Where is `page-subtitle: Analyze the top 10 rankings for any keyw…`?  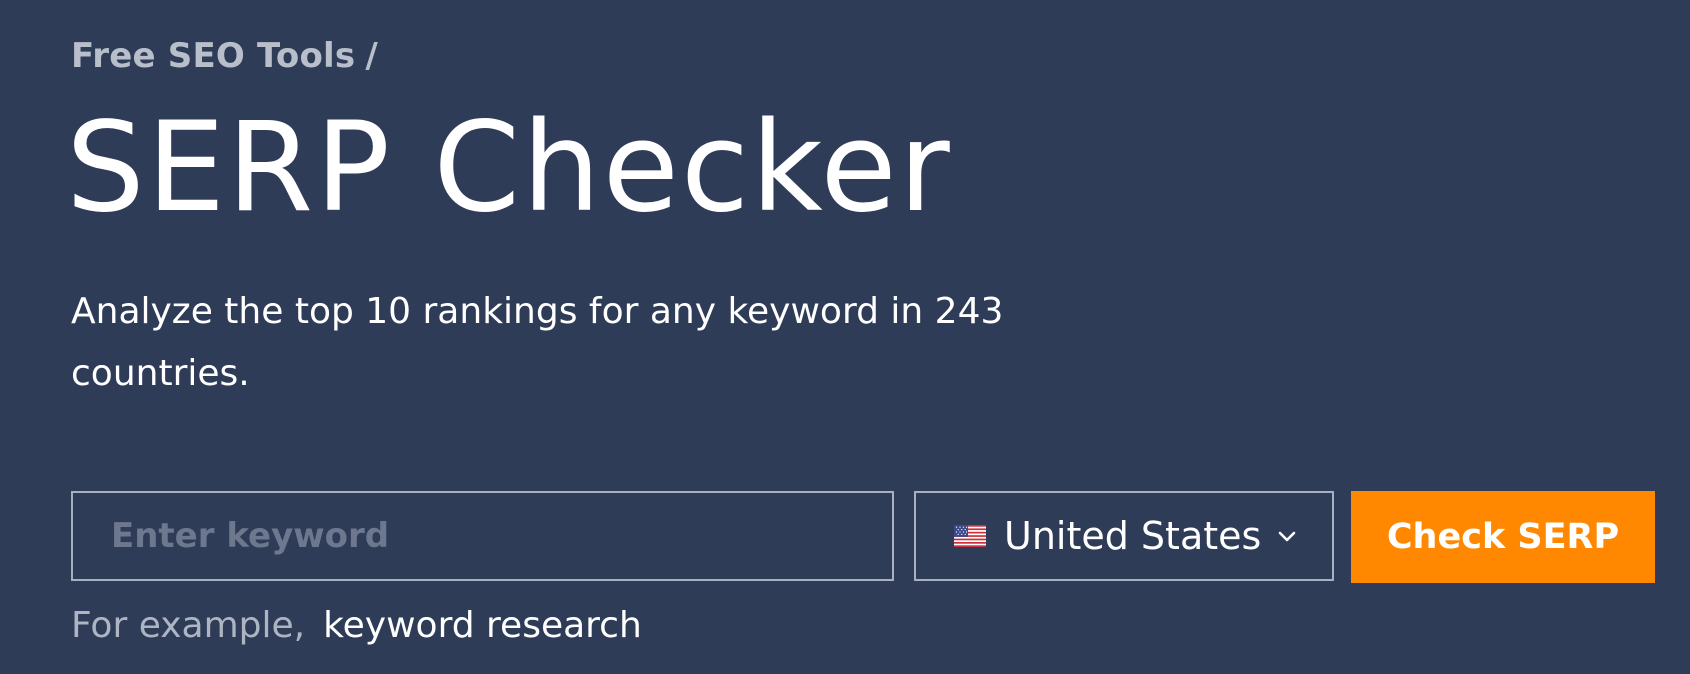 page-subtitle: Analyze the top 10 rankings for any keyw… is located at coordinates (537, 342).